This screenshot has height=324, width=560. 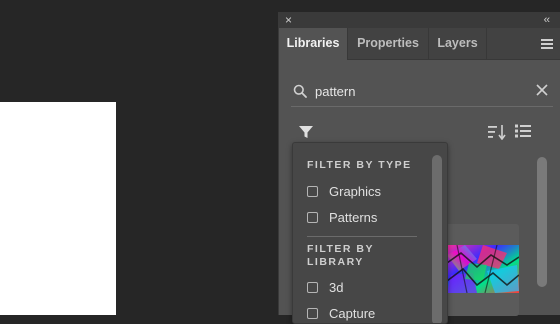 I want to click on patterns-label: Patterns, so click(x=353, y=217).